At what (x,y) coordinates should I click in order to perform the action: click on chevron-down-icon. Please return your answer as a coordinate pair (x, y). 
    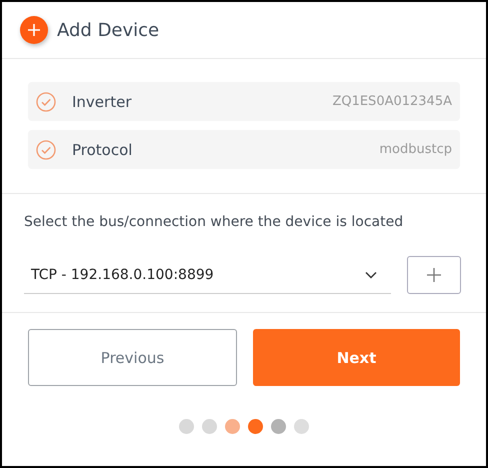
    Looking at the image, I should click on (371, 274).